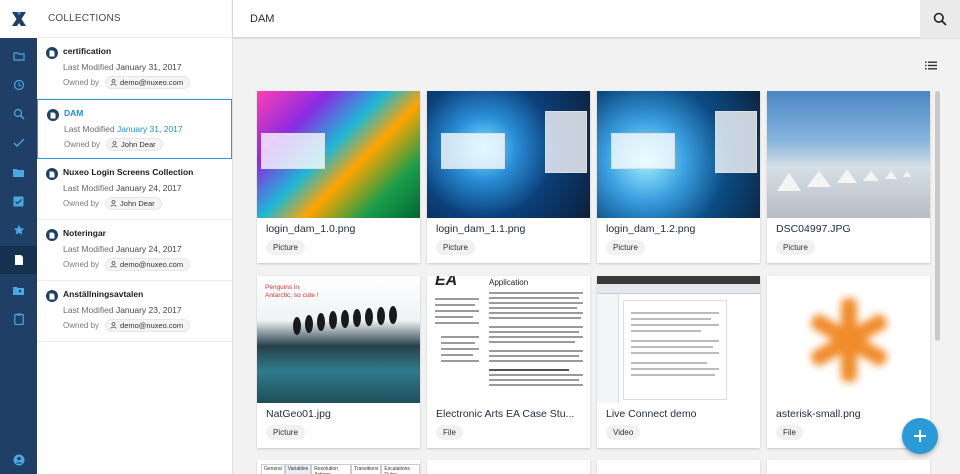  I want to click on add-button, so click(920, 436).